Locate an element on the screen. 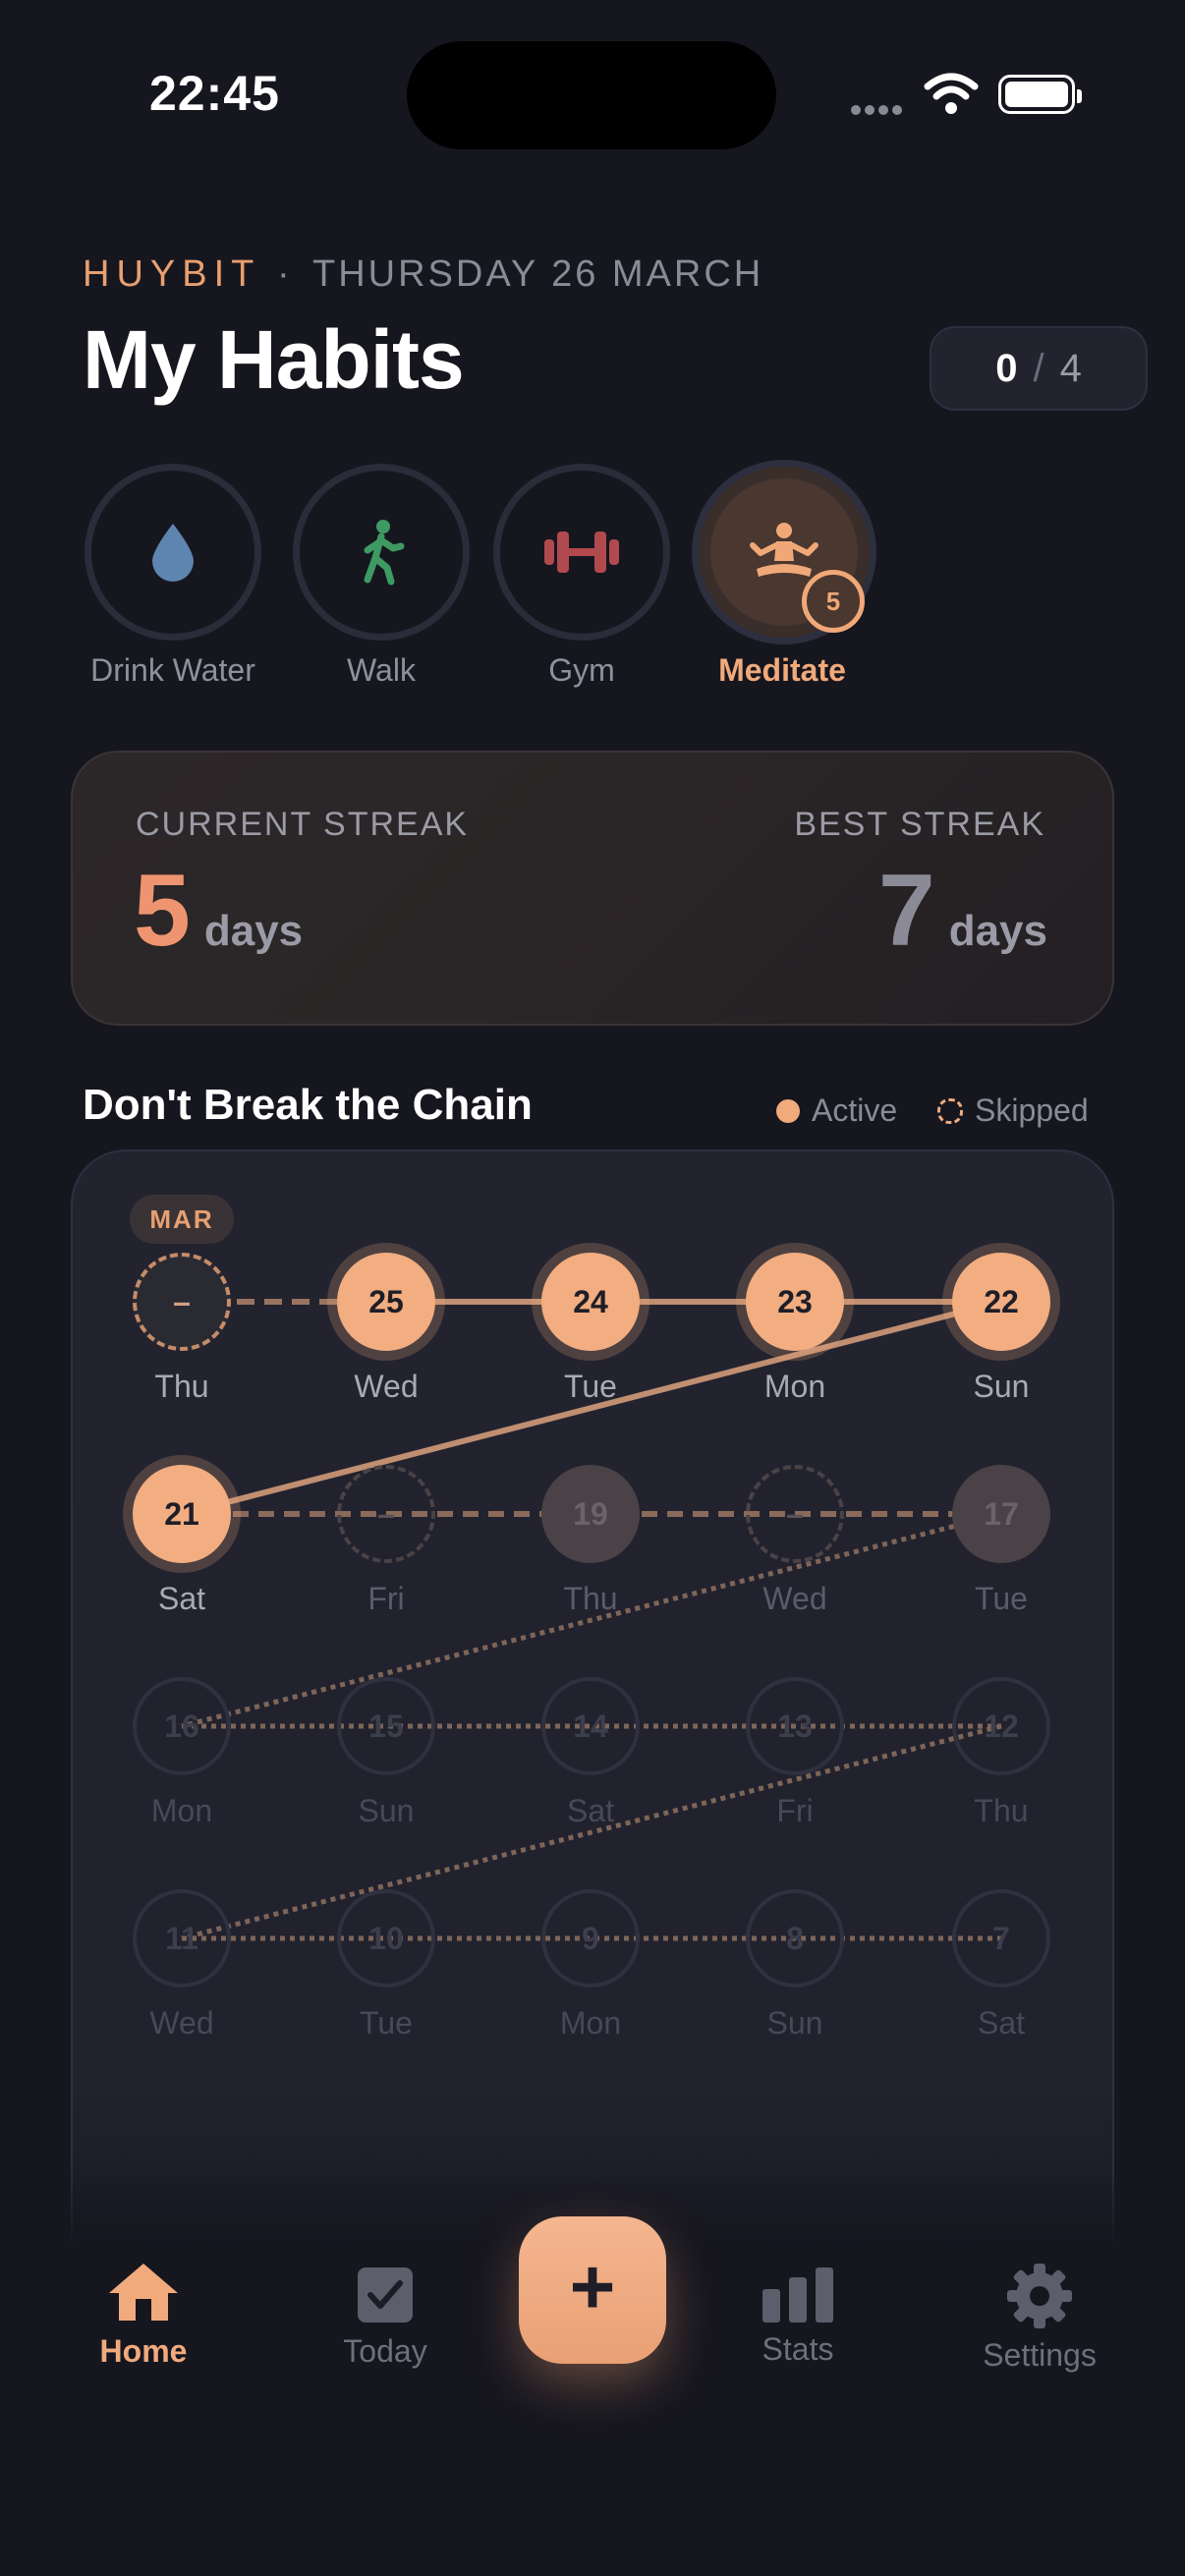 The width and height of the screenshot is (1185, 2576). chain-day-1-0: 21 is located at coordinates (182, 1514).